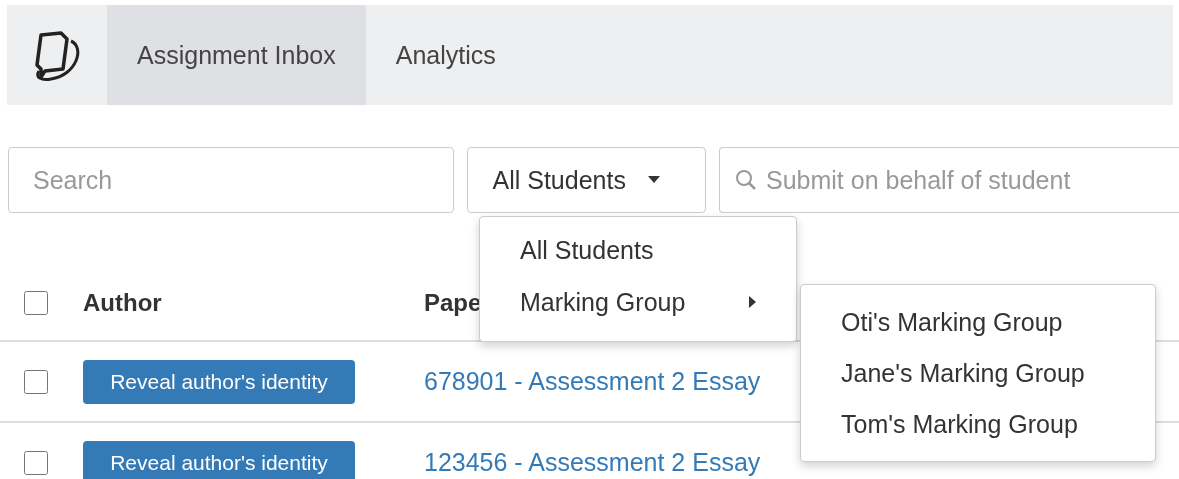 The height and width of the screenshot is (479, 1179). What do you see at coordinates (949, 180) in the screenshot?
I see `submit-student-search-field: Submit on behalf of student` at bounding box center [949, 180].